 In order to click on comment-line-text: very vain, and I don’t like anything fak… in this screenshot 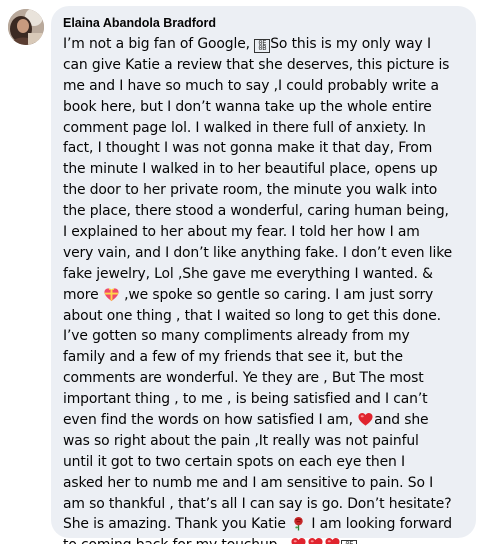, I will do `click(258, 252)`.